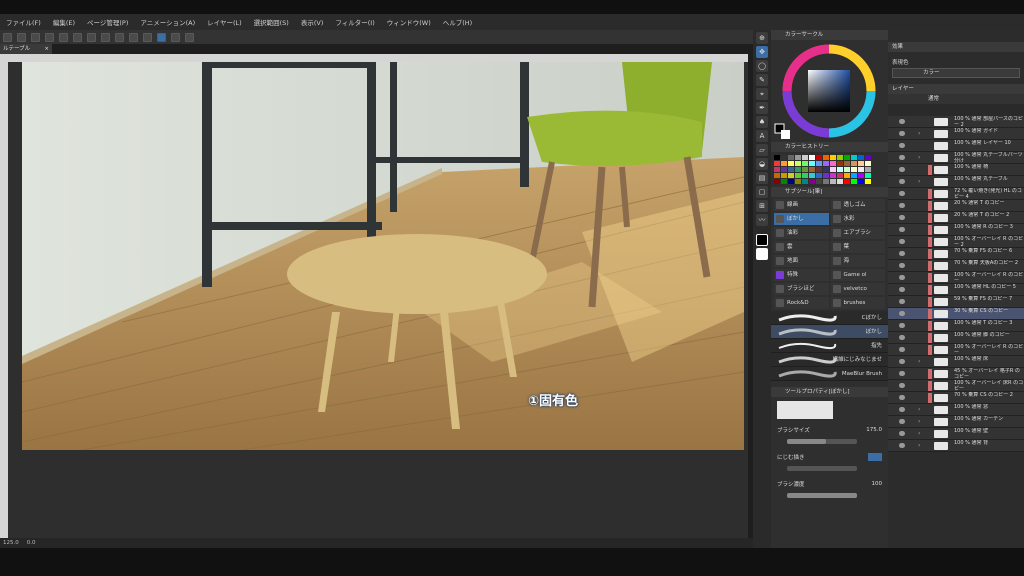  What do you see at coordinates (956, 338) in the screenshot?
I see `layer-row: 100 % 通常 脚 のコピー` at bounding box center [956, 338].